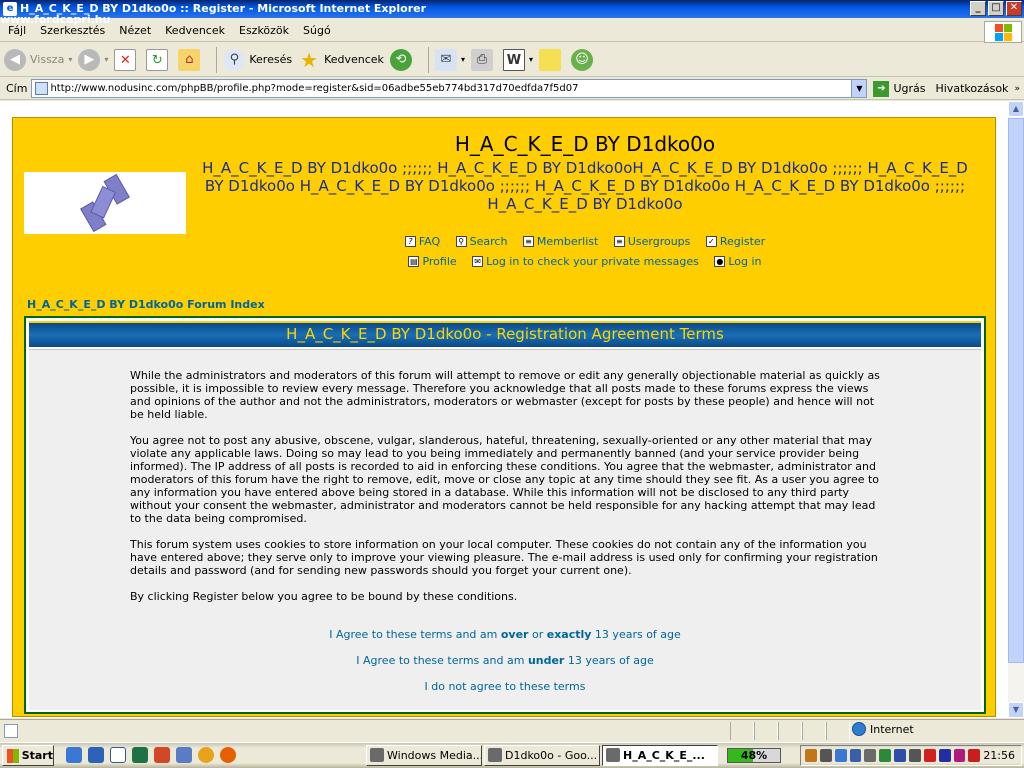  I want to click on faq-icon: ?, so click(410, 241).